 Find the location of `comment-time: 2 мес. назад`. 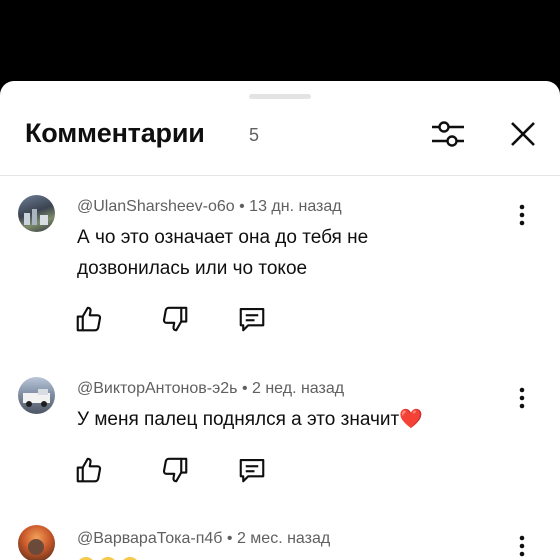

comment-time: 2 мес. назад is located at coordinates (283, 538).